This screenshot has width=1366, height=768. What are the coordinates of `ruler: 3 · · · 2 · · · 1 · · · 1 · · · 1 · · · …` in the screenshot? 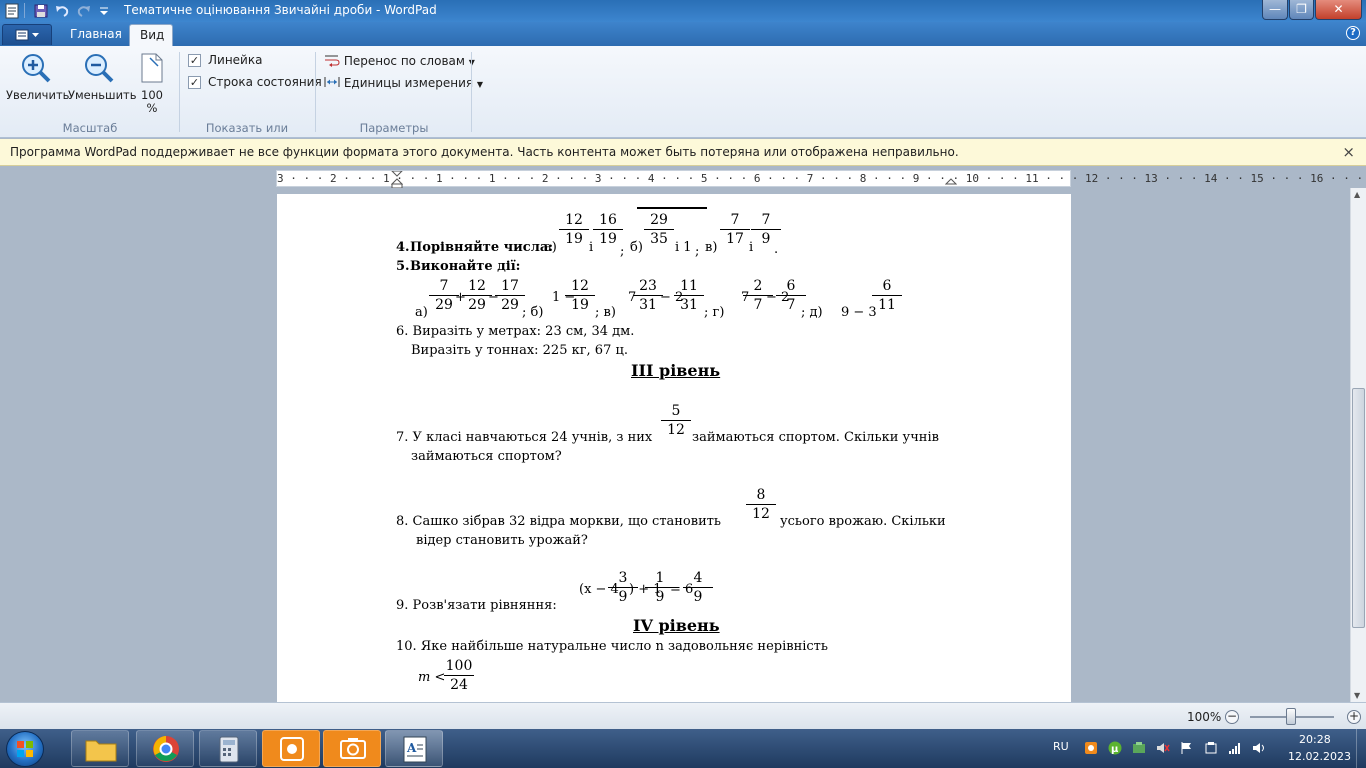 It's located at (819, 179).